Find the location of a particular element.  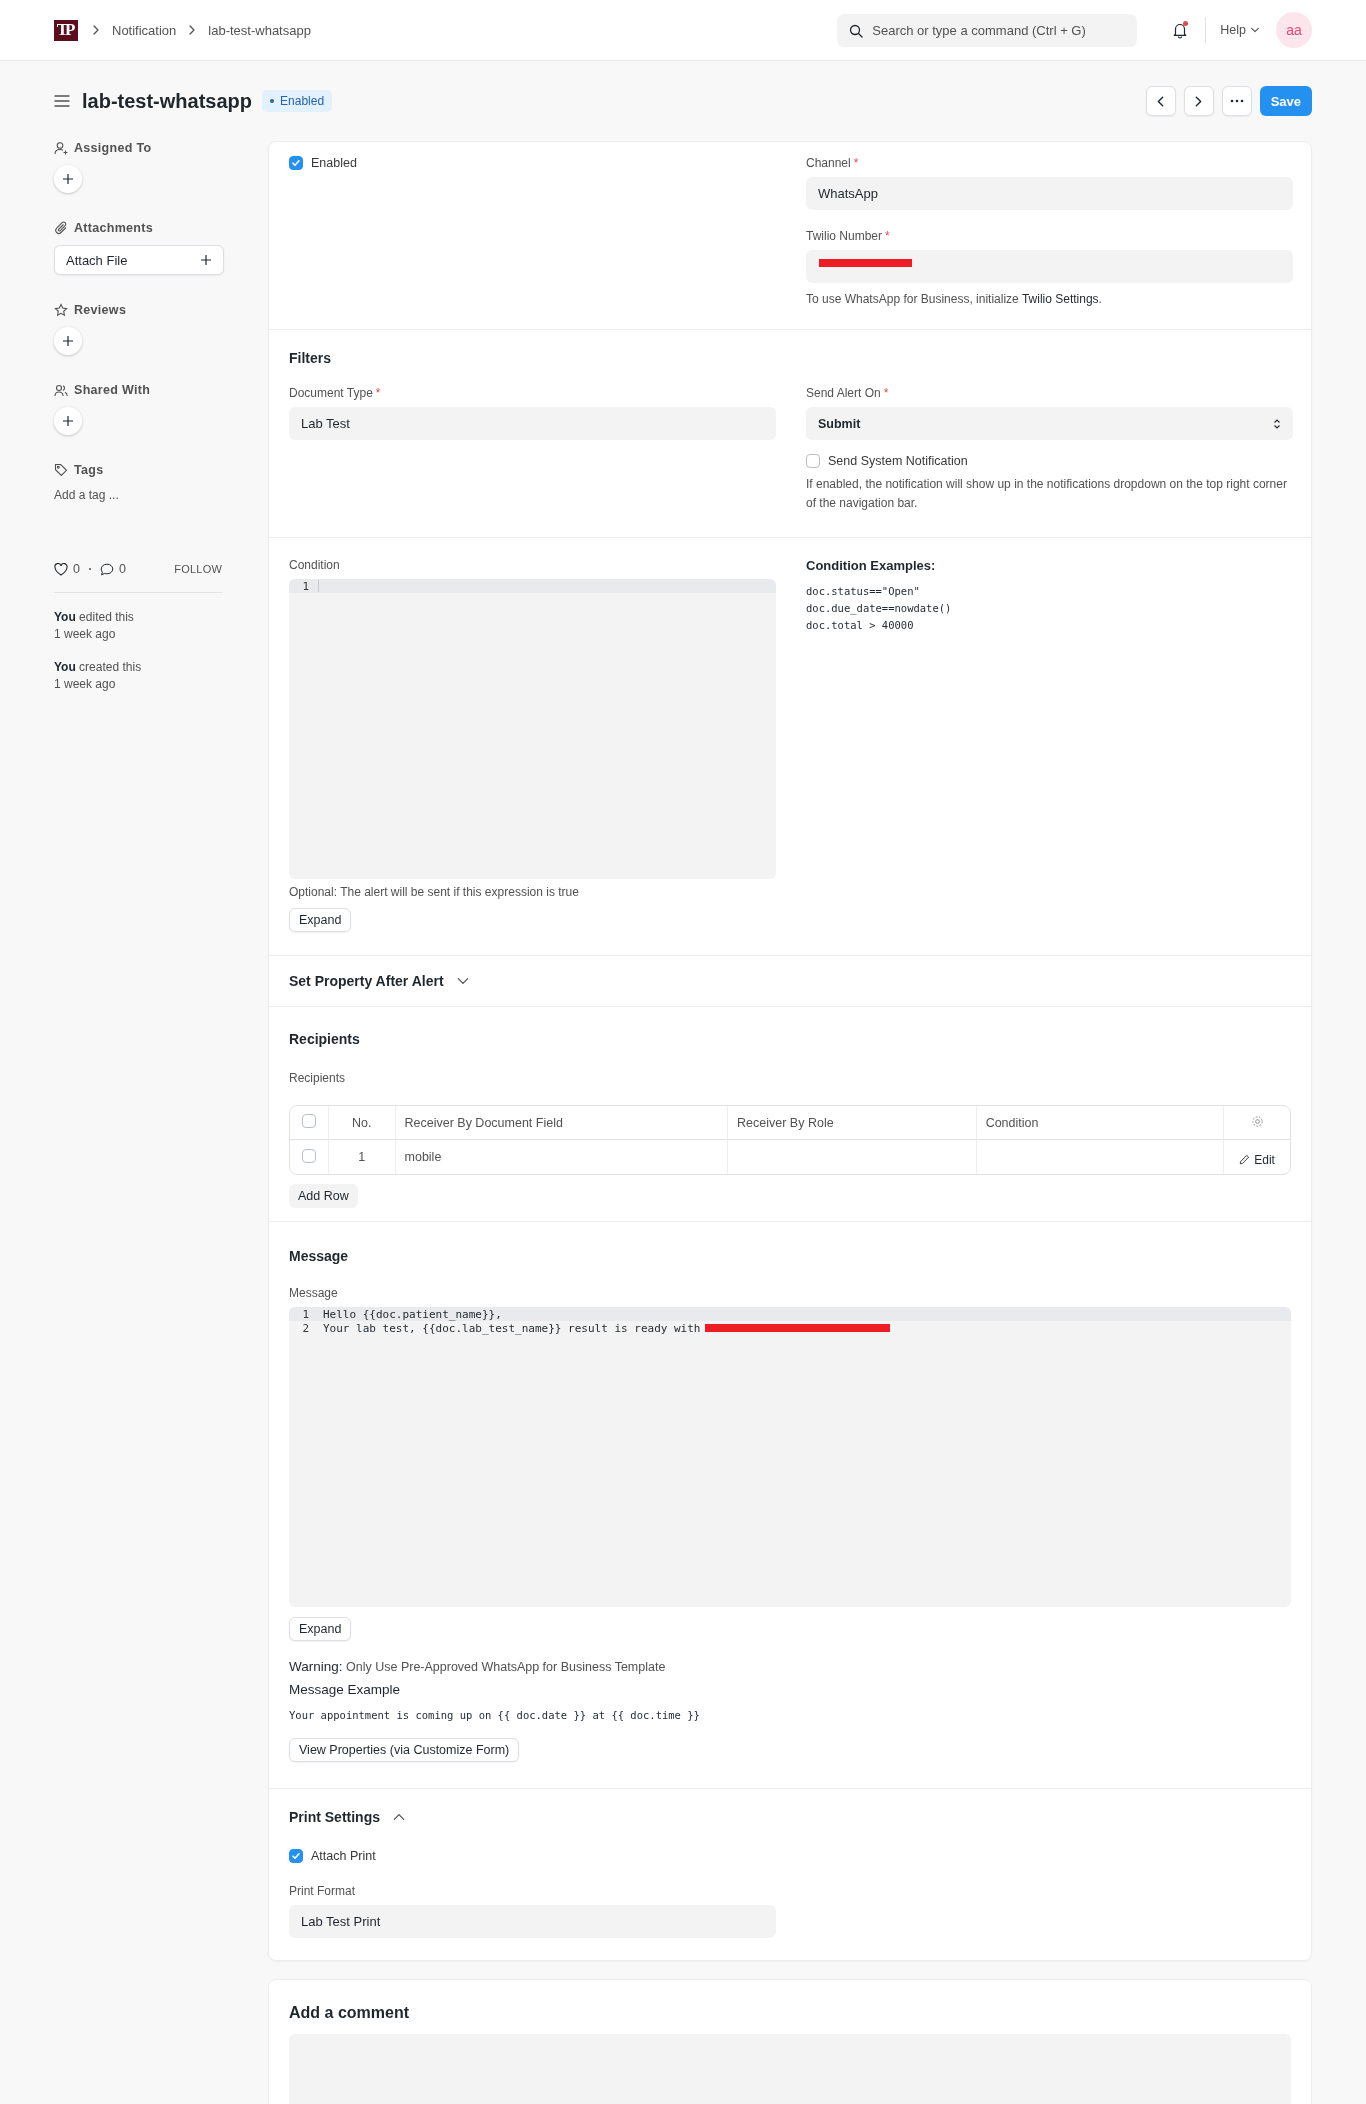

help-text: Optional: The alert will be sent if this expression is true is located at coordinates (434, 892).